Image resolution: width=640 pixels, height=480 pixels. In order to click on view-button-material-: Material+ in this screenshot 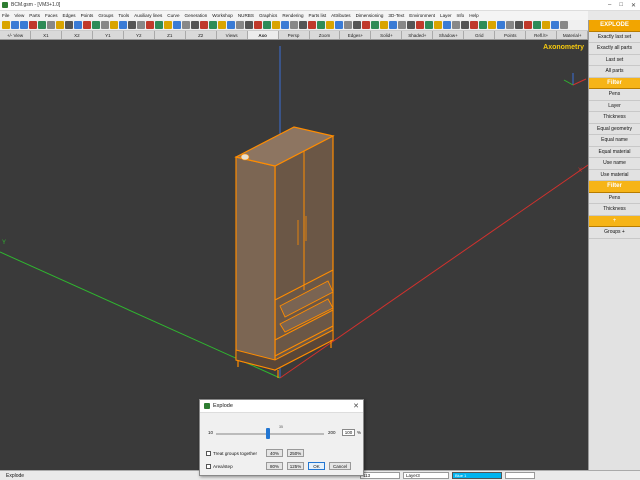, I will do `click(573, 35)`.